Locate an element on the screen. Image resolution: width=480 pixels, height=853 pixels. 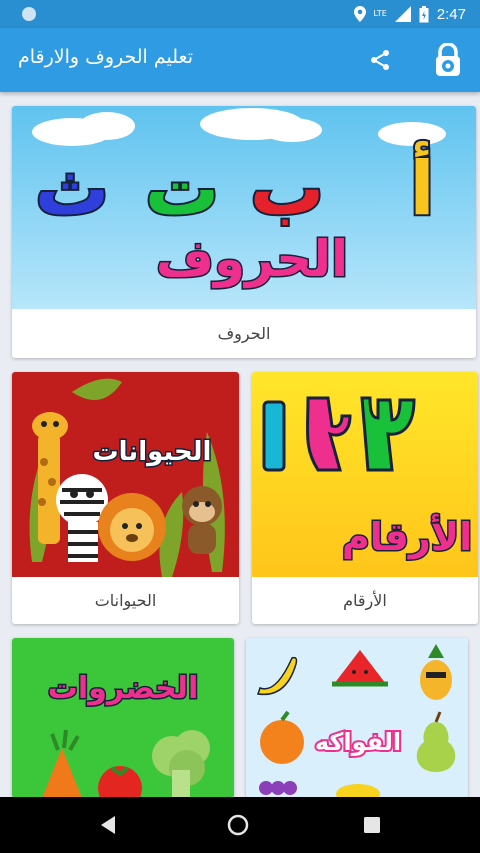
animals-card: الحيوانات الحيوانات is located at coordinates (125, 498).